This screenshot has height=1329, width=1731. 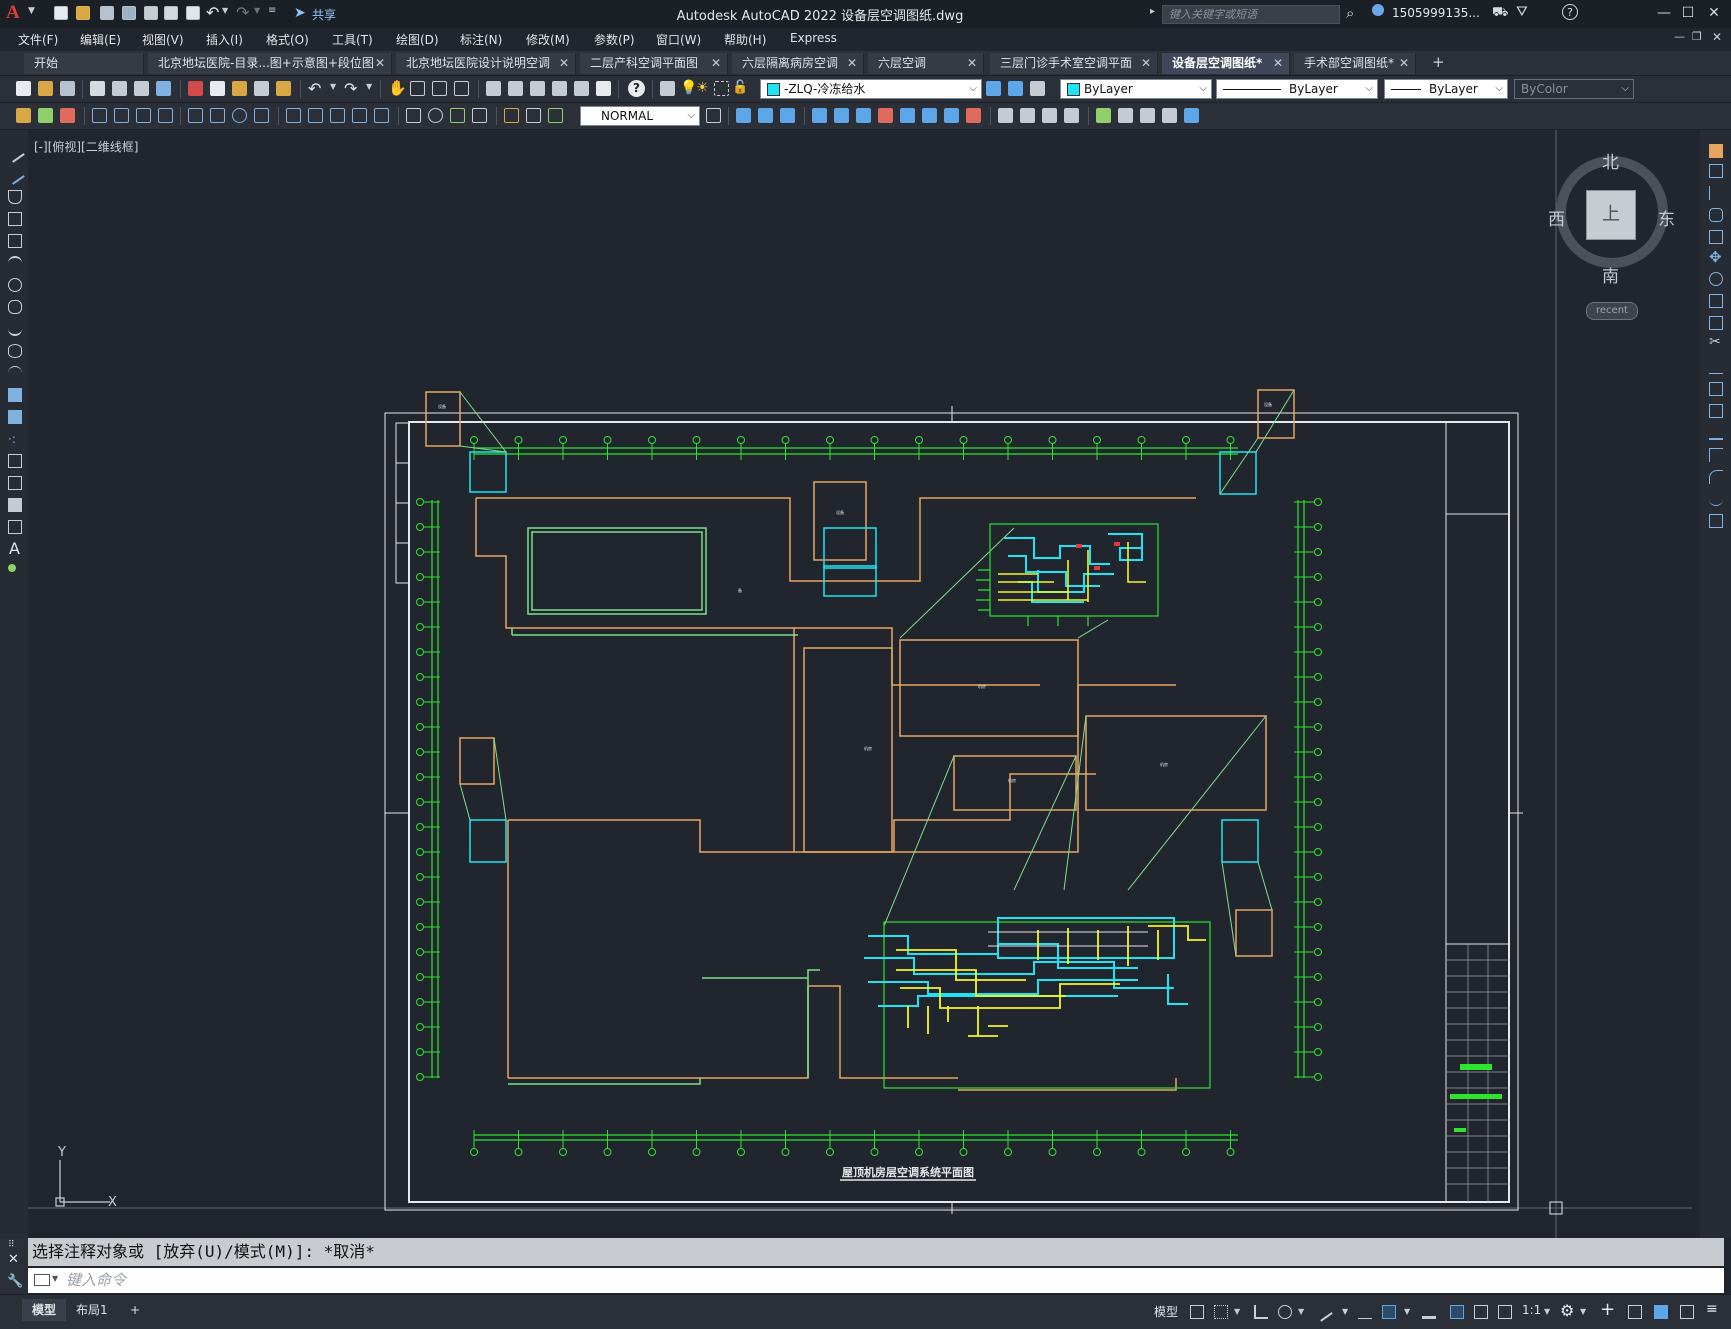 What do you see at coordinates (745, 39) in the screenshot?
I see `menu-help: 帮助(H)` at bounding box center [745, 39].